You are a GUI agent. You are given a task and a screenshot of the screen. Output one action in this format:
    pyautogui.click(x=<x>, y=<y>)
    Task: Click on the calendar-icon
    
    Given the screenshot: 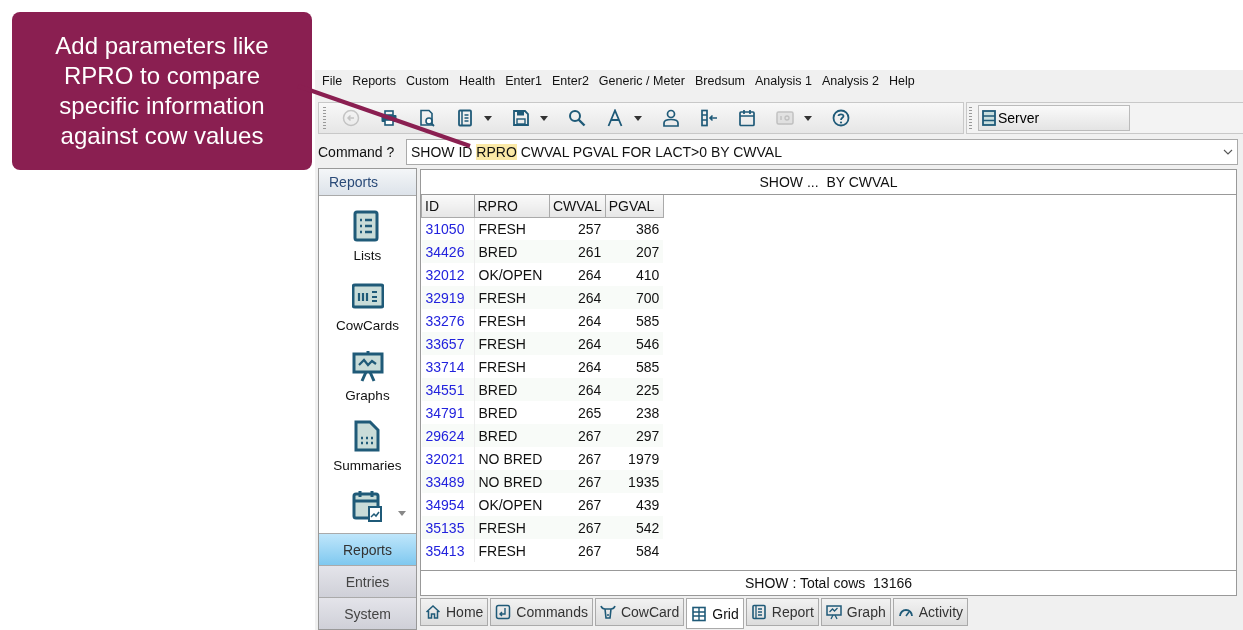 What is the action you would take?
    pyautogui.click(x=747, y=118)
    